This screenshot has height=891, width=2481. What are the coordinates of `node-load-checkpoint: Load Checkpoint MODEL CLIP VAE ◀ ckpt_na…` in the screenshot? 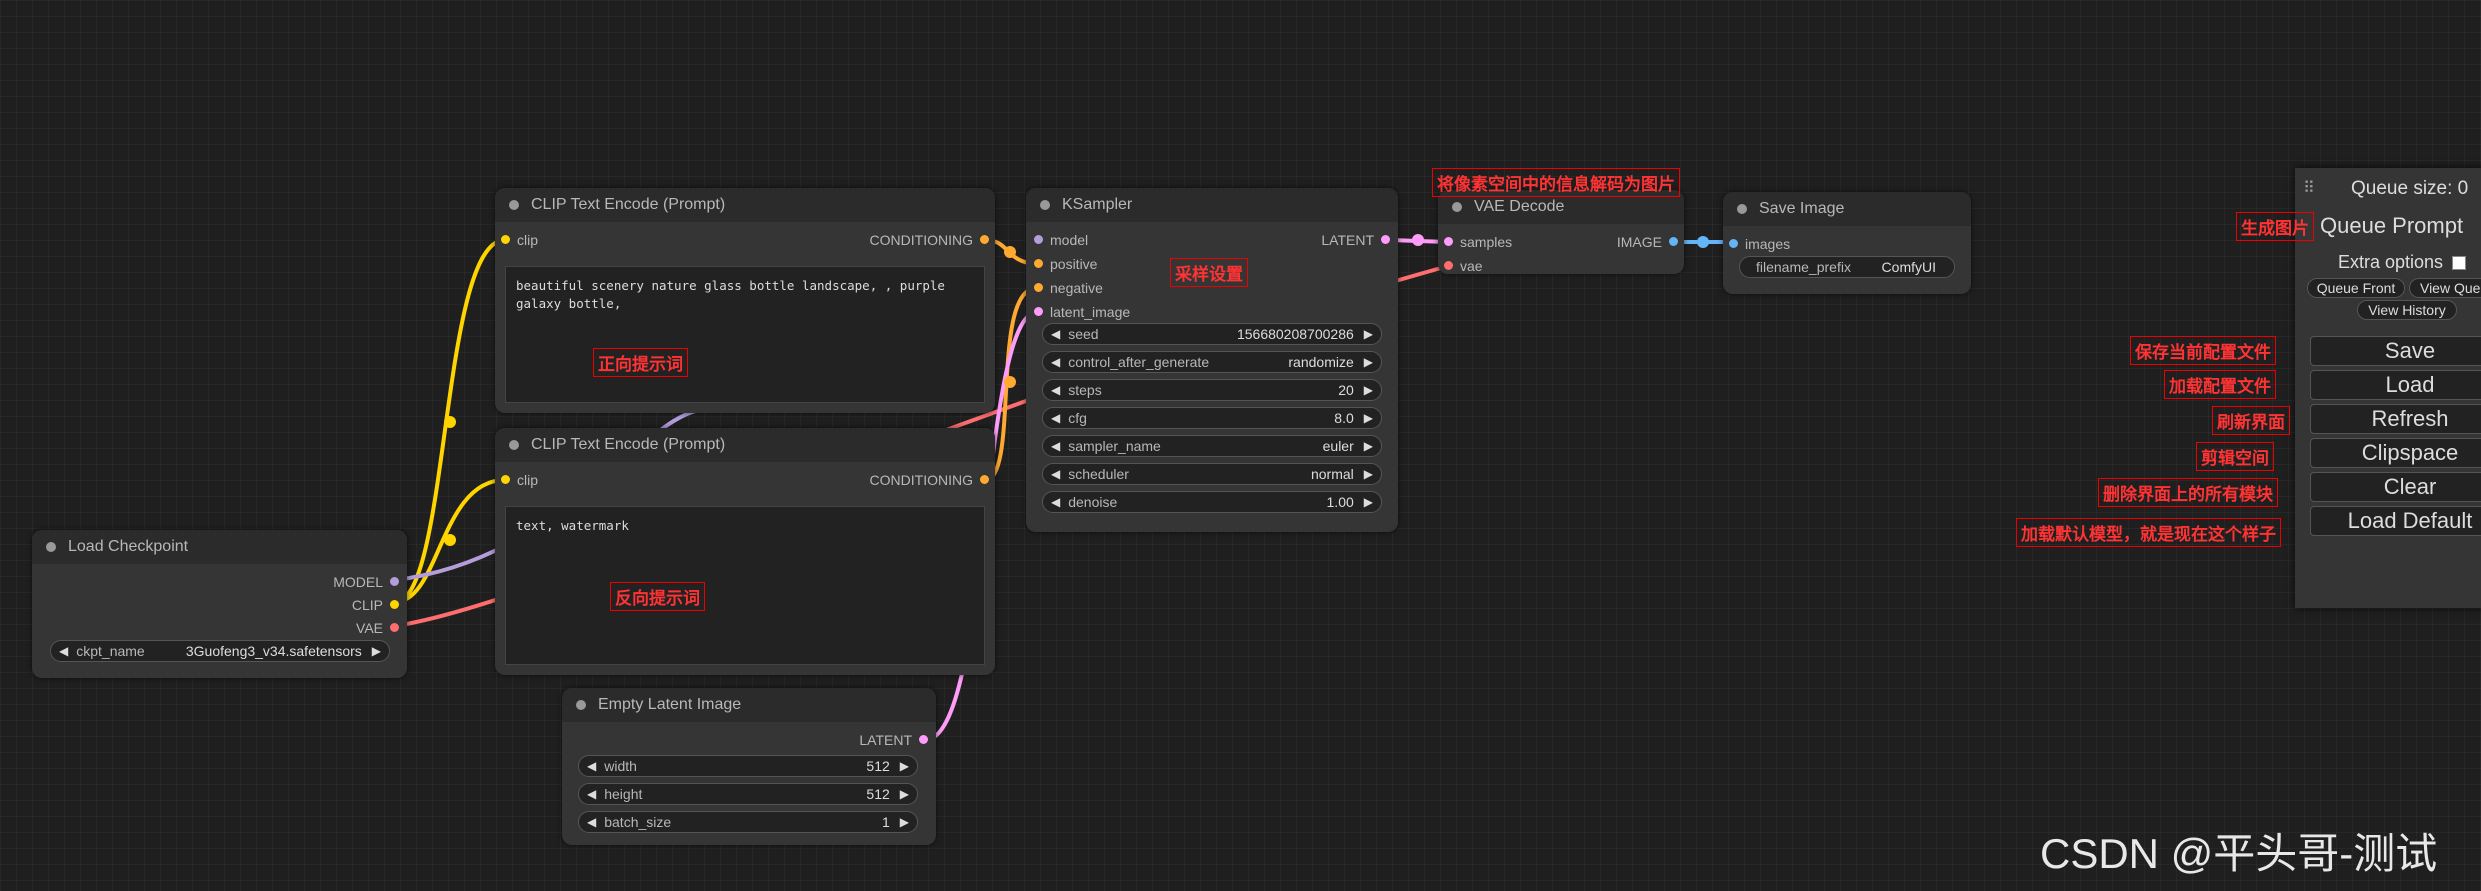 It's located at (219, 604).